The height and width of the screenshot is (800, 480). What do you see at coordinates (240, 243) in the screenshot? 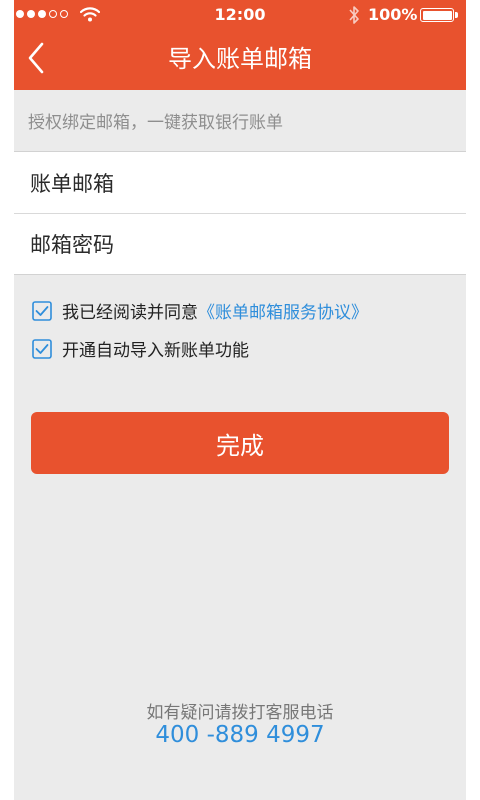
I see `password-field: 邮箱密码` at bounding box center [240, 243].